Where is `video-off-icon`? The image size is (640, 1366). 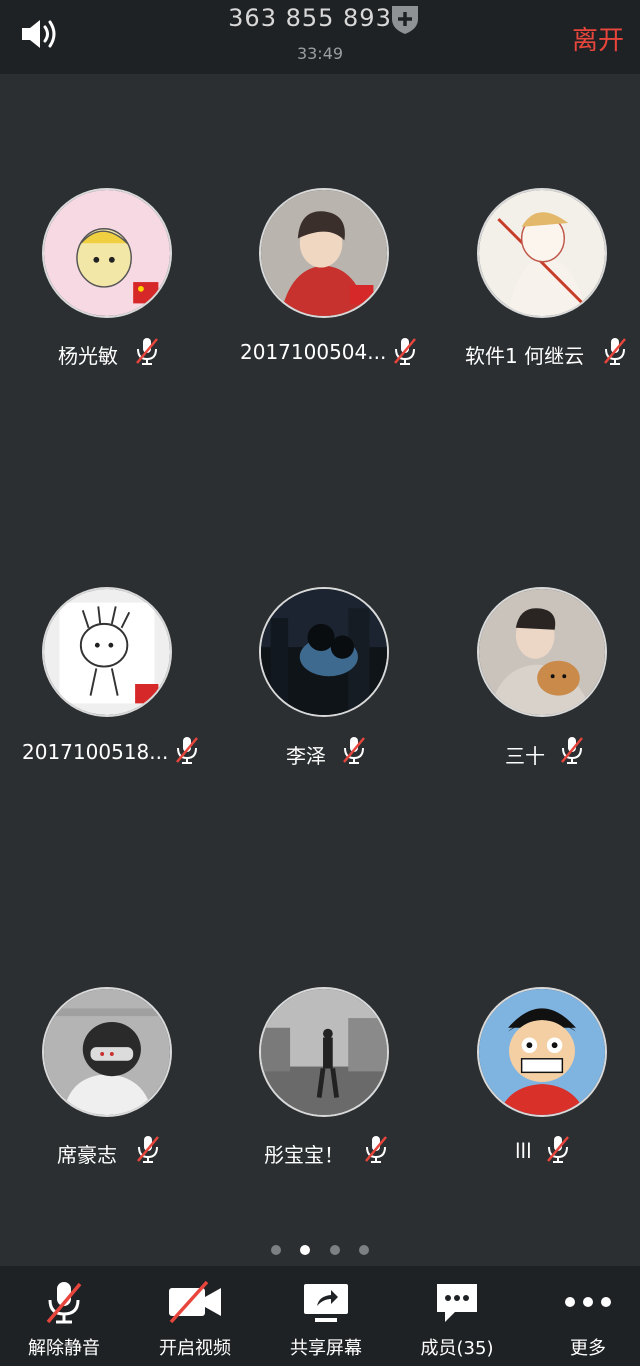 video-off-icon is located at coordinates (195, 1302).